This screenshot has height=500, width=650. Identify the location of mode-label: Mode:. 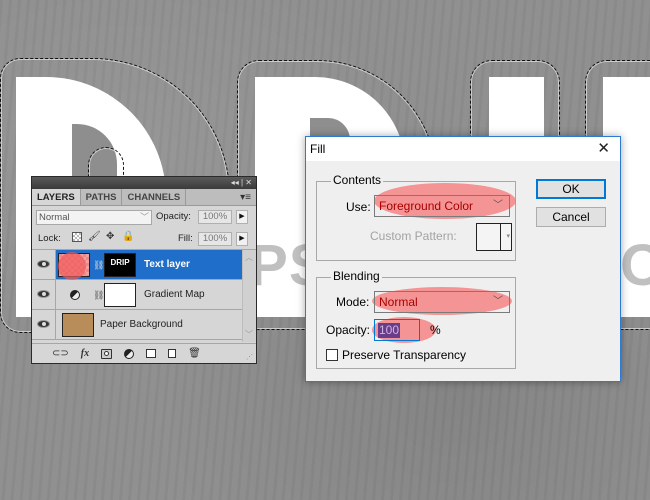
(353, 302).